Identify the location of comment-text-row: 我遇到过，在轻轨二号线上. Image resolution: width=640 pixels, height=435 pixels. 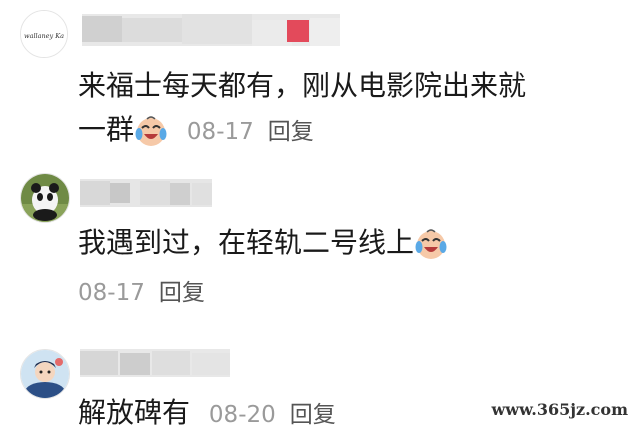
(263, 243).